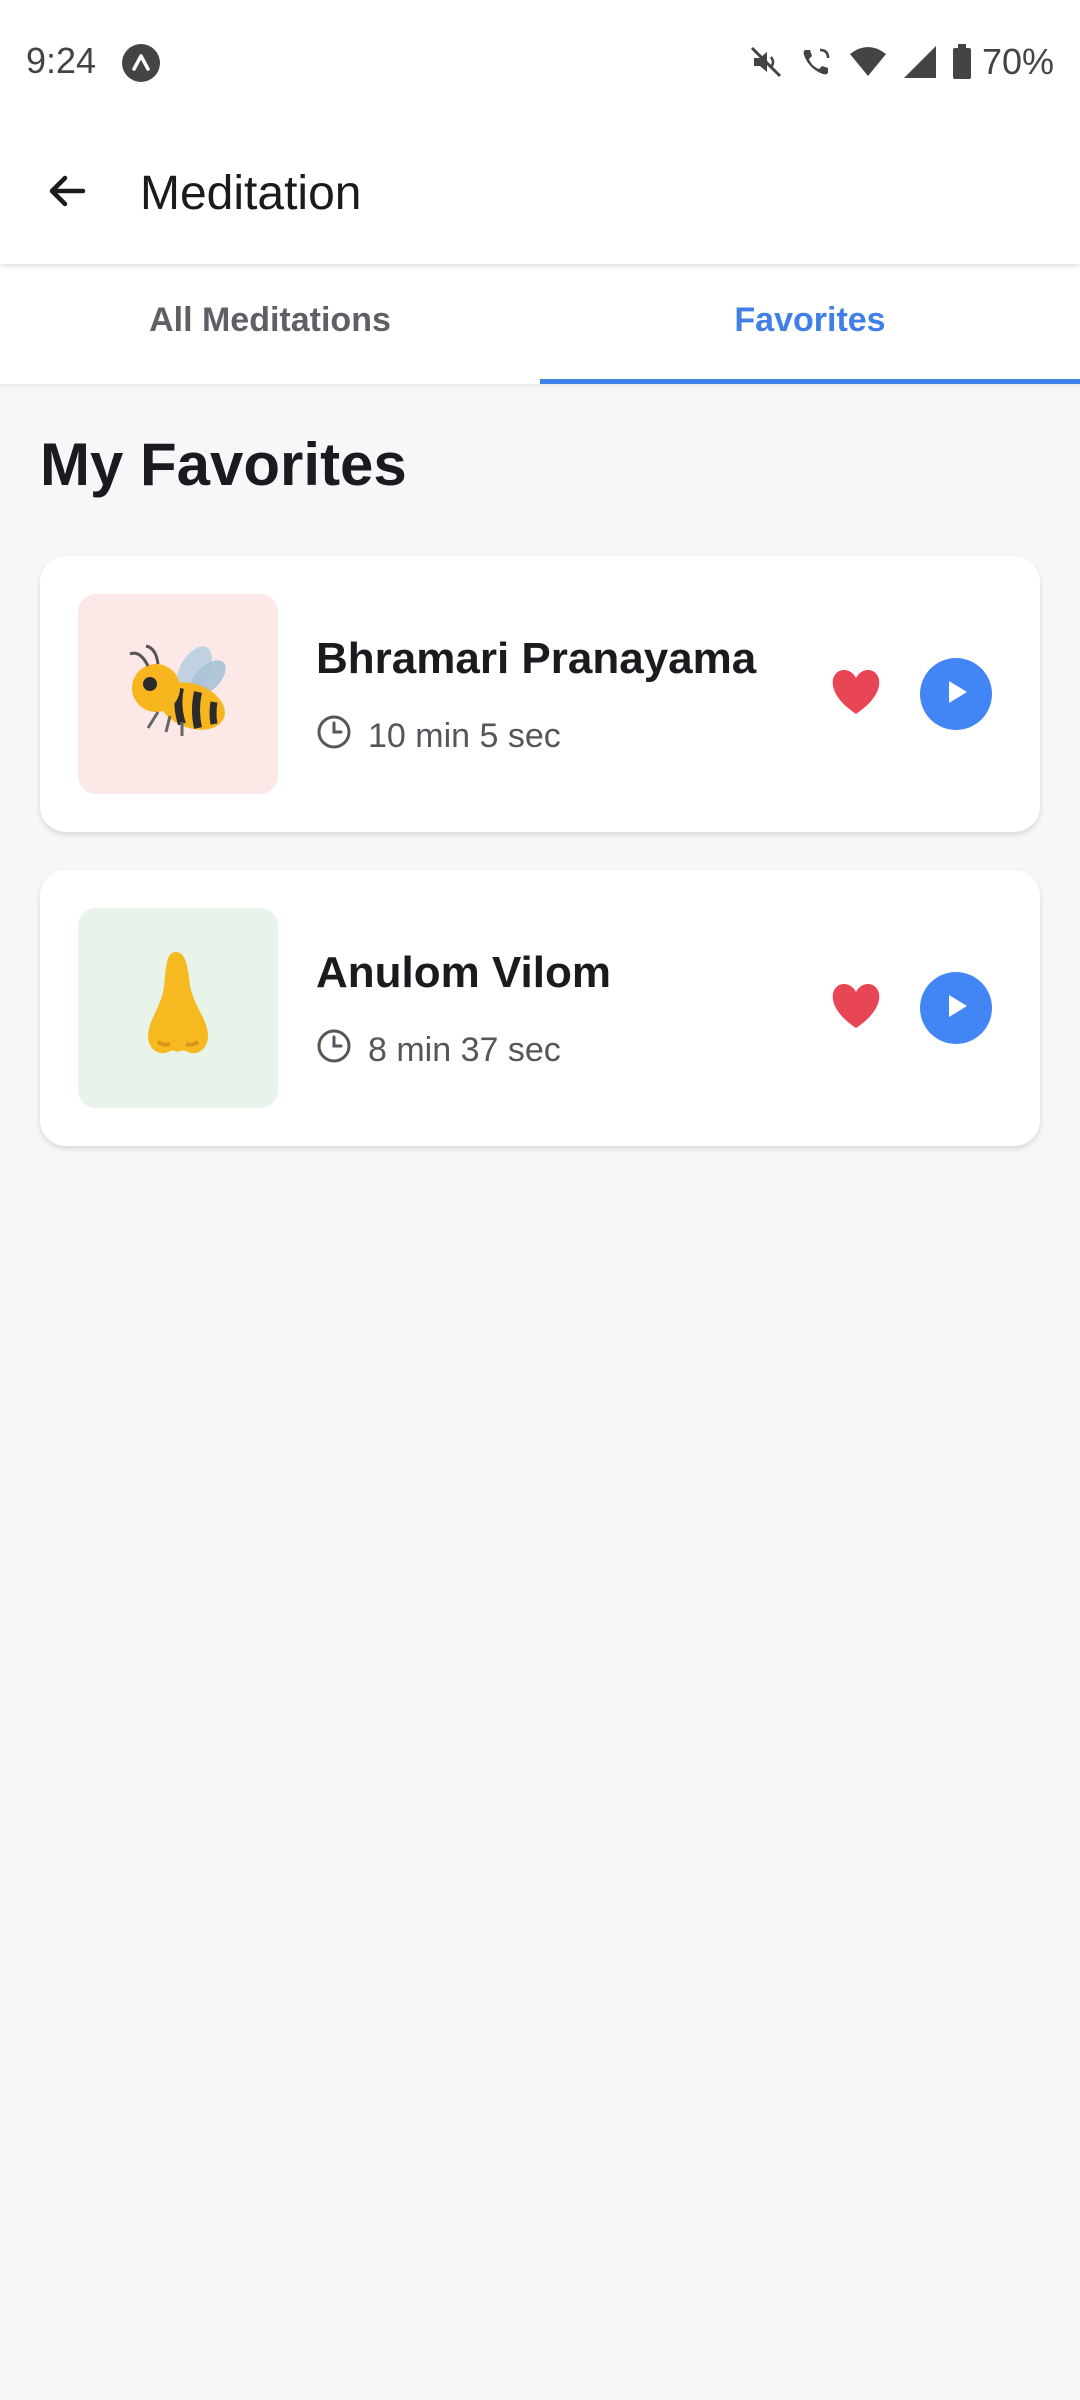 This screenshot has height=2400, width=1080. Describe the element at coordinates (536, 658) in the screenshot. I see `card-title: Bhramari Pranayama` at that location.